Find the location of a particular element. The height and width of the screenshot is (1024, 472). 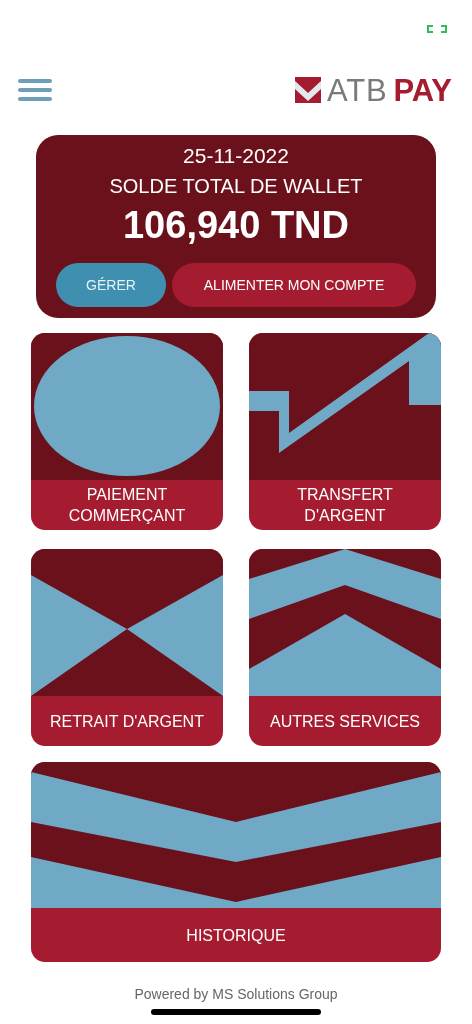

footer-text: Powered by MS Solutions Group is located at coordinates (236, 994).